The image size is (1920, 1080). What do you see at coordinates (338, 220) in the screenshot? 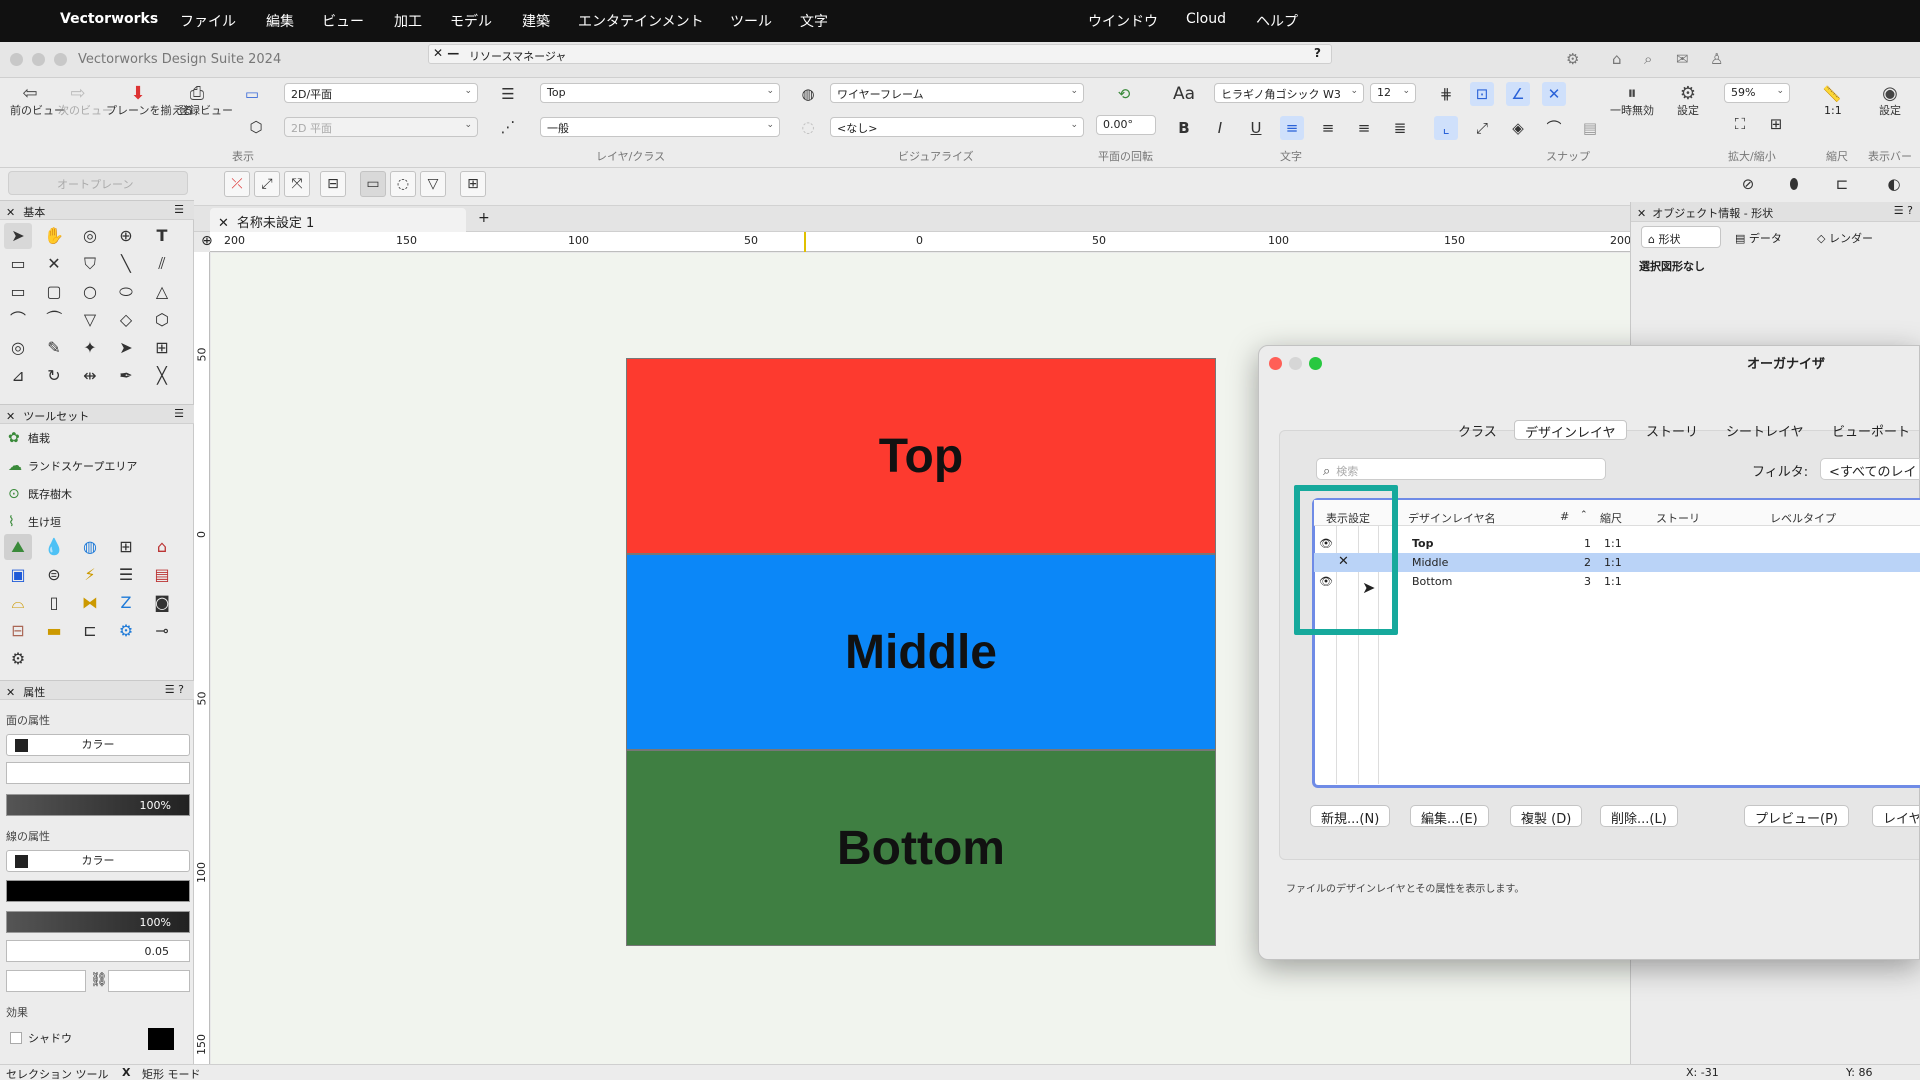
I see `tab-document: ✕ 名称未設定 1` at bounding box center [338, 220].